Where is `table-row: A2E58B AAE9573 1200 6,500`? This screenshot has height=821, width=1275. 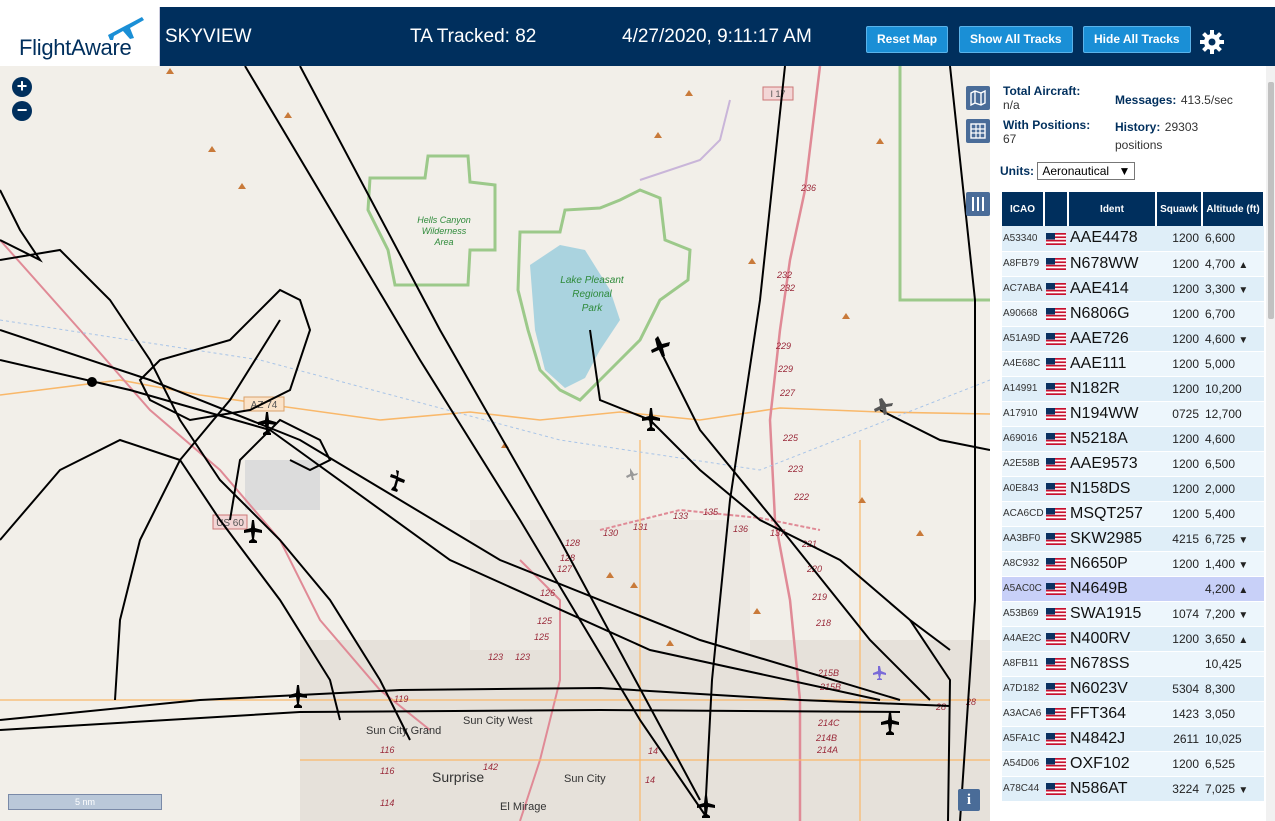
table-row: A2E58B AAE9573 1200 6,500 is located at coordinates (1133, 464).